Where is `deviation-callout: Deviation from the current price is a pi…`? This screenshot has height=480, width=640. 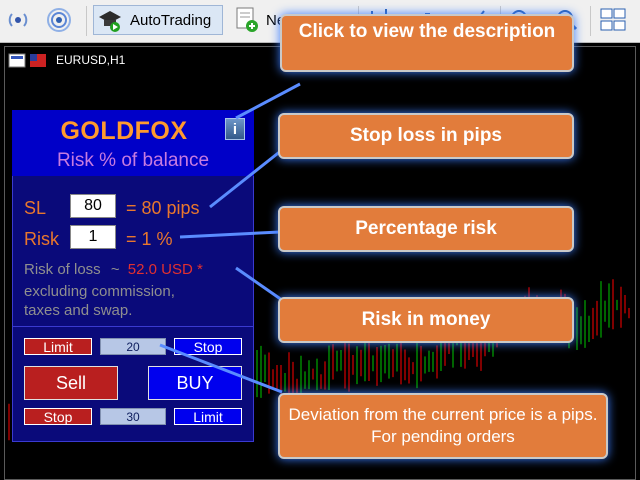
deviation-callout: Deviation from the current price is a pi… is located at coordinates (443, 426).